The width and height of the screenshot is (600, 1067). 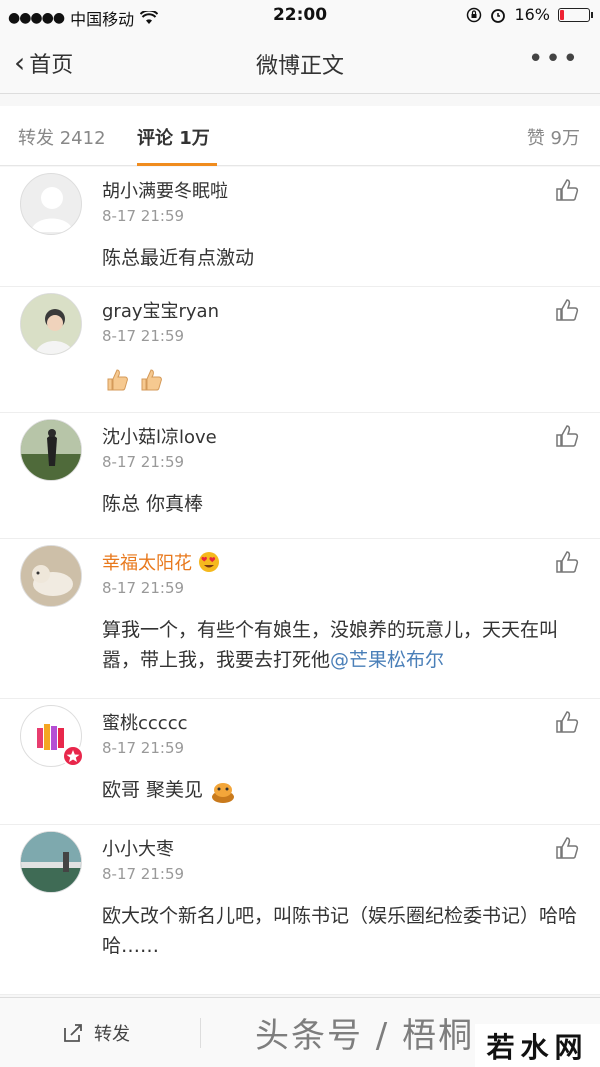 I want to click on battery-percent: 16%, so click(x=532, y=14).